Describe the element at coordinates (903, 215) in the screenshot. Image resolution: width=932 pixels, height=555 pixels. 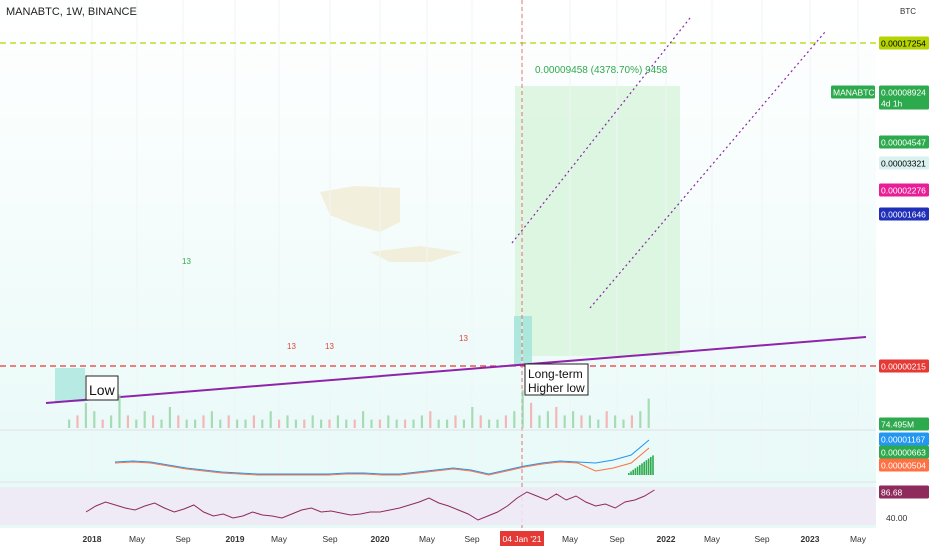
I see `price-tag-text: 0.00001646` at that location.